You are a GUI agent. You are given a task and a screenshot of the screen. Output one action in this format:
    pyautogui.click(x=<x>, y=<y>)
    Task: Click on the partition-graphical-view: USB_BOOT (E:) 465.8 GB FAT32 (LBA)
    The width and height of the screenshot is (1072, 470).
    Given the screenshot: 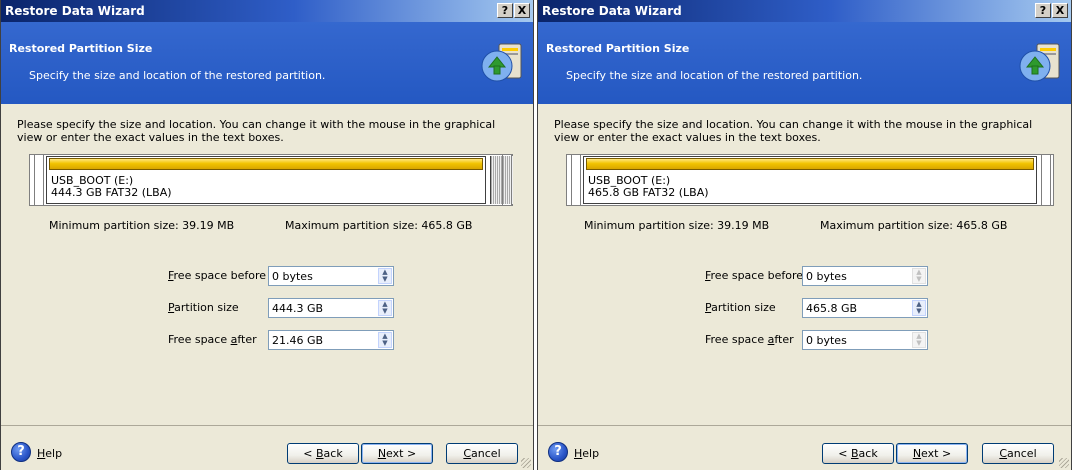 What is the action you would take?
    pyautogui.click(x=810, y=180)
    